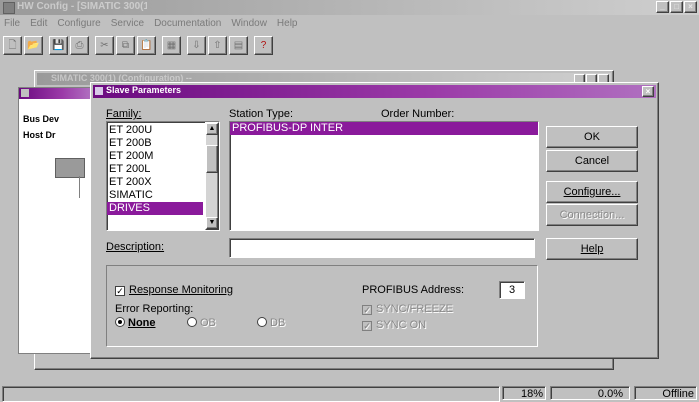  I want to click on properties-button: ▤, so click(238, 45).